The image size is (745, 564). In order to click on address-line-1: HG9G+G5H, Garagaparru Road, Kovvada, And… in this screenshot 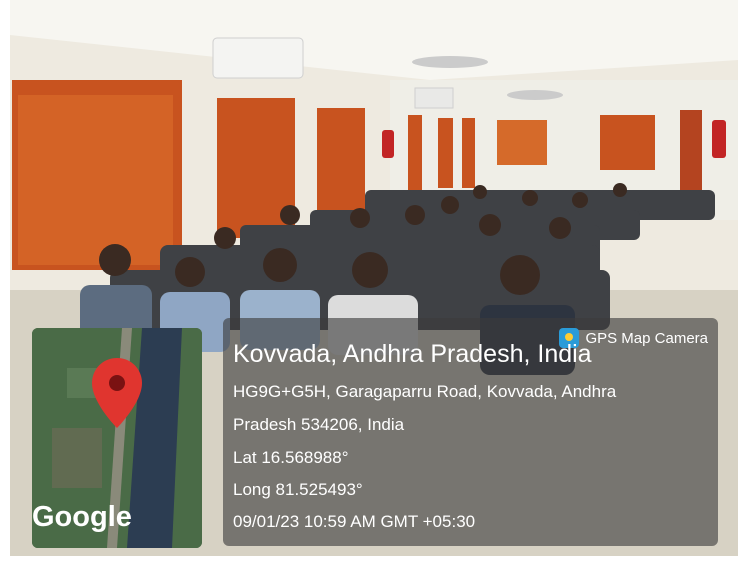, I will do `click(425, 391)`.